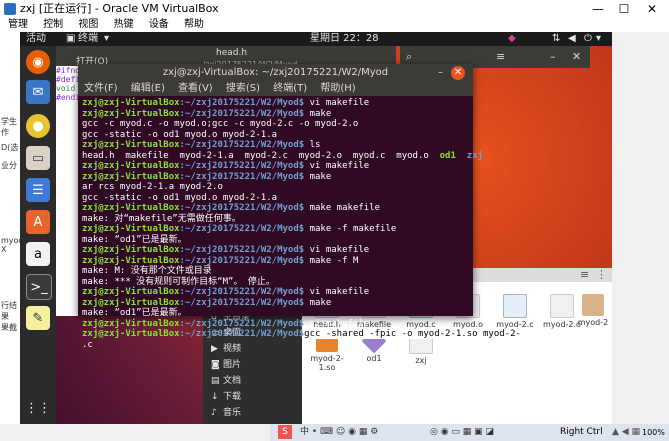  Describe the element at coordinates (36, 39) in the screenshot. I see `activities-button: 活动` at that location.